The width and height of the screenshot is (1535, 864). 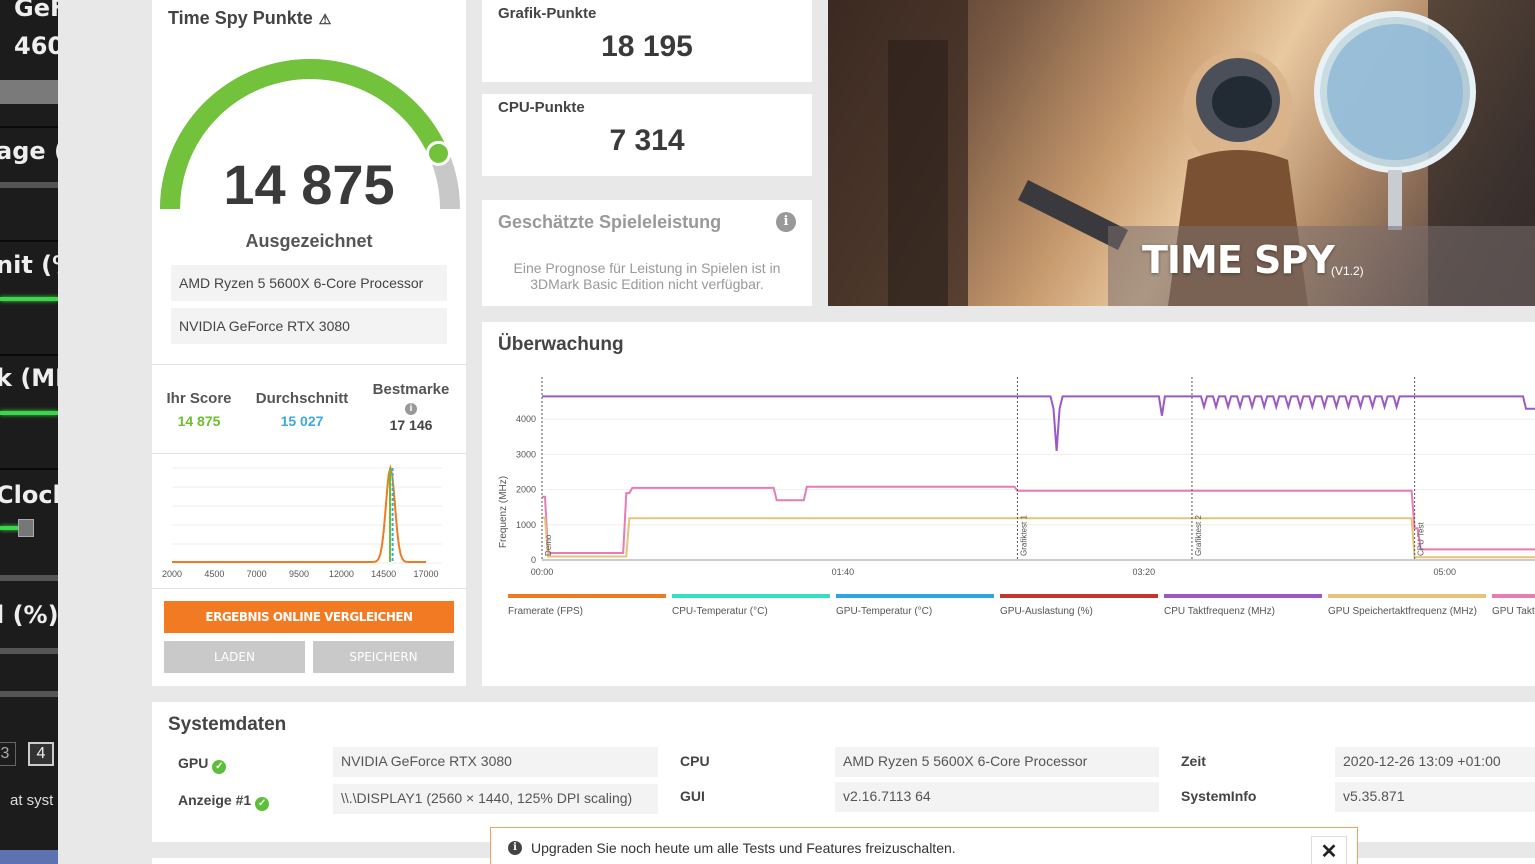 I want to click on gui-label: GUI, so click(x=692, y=796).